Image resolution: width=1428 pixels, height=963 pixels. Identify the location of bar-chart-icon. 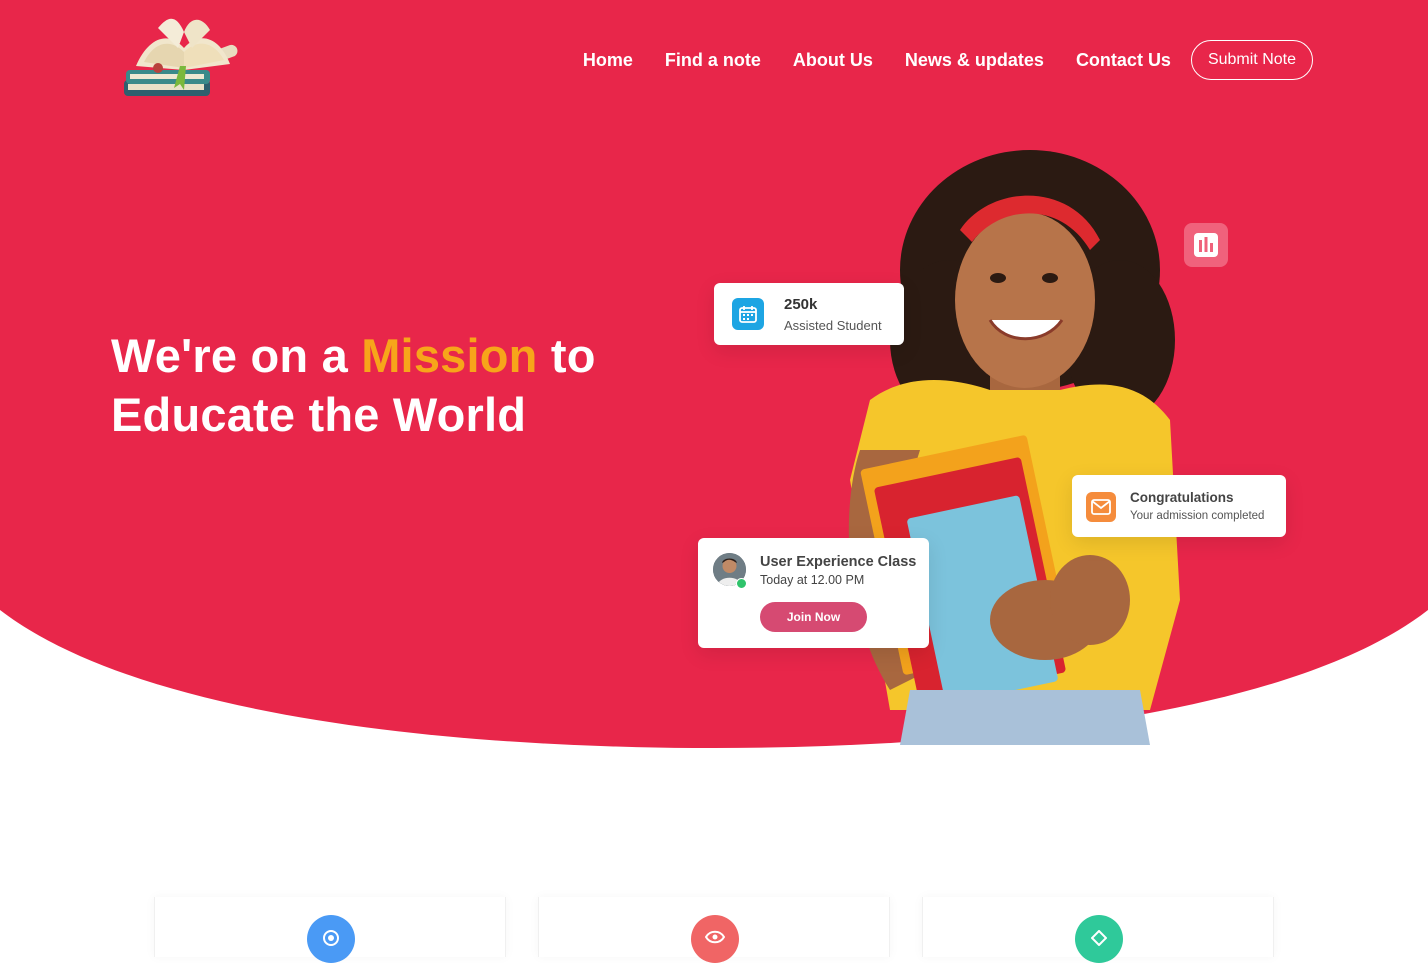
(1206, 245).